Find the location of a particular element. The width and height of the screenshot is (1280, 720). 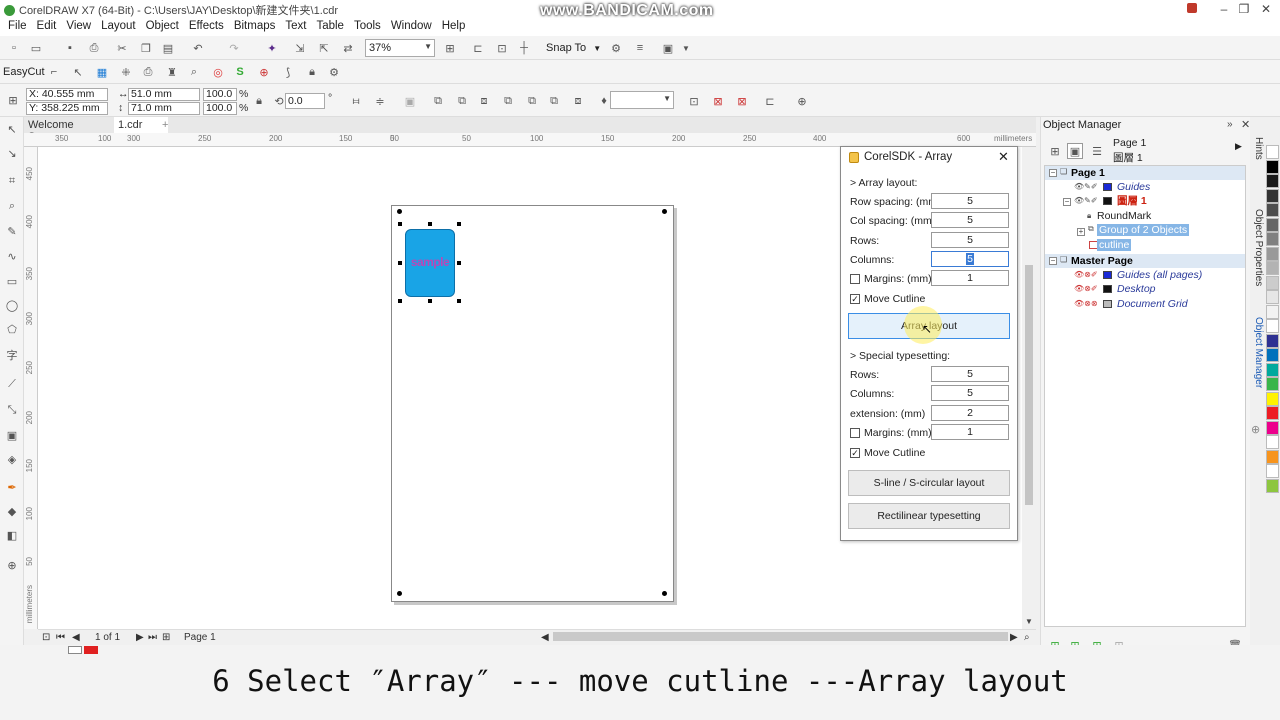

eyedropper-icon: ✒ is located at coordinates (12, 488).